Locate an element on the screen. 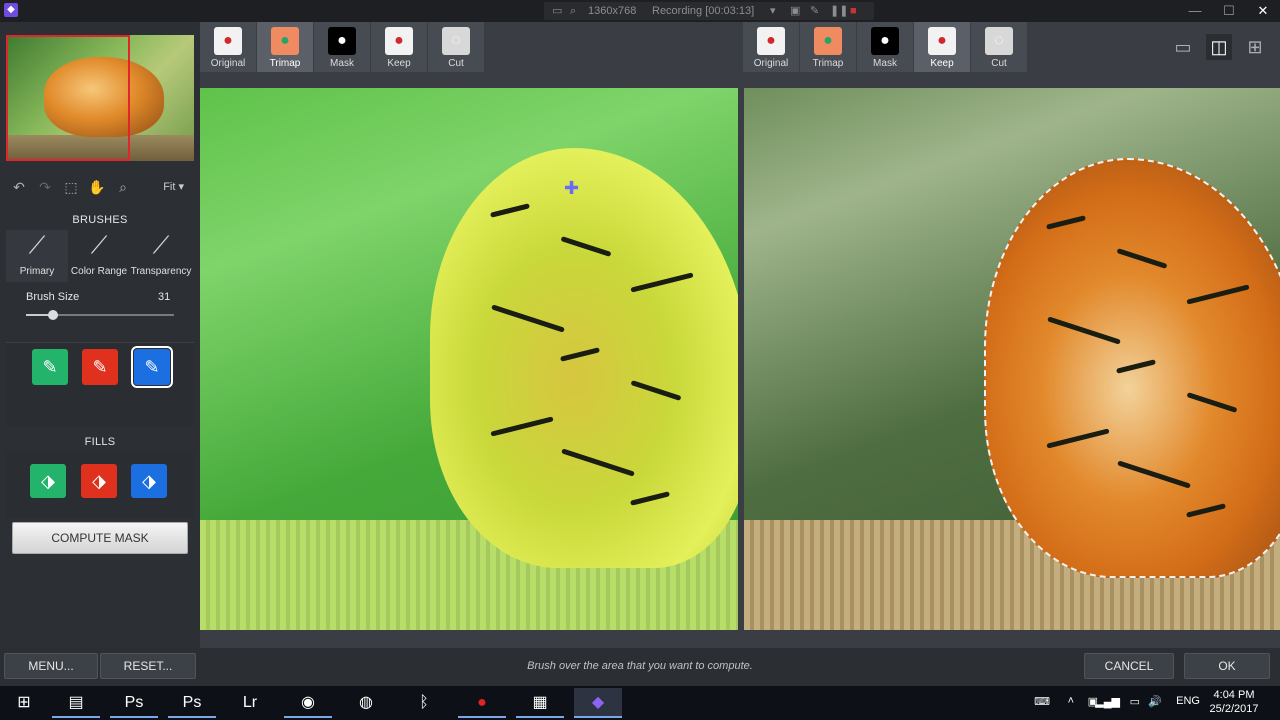 The height and width of the screenshot is (720, 1280). cancel-button: CANCEL is located at coordinates (1129, 666).